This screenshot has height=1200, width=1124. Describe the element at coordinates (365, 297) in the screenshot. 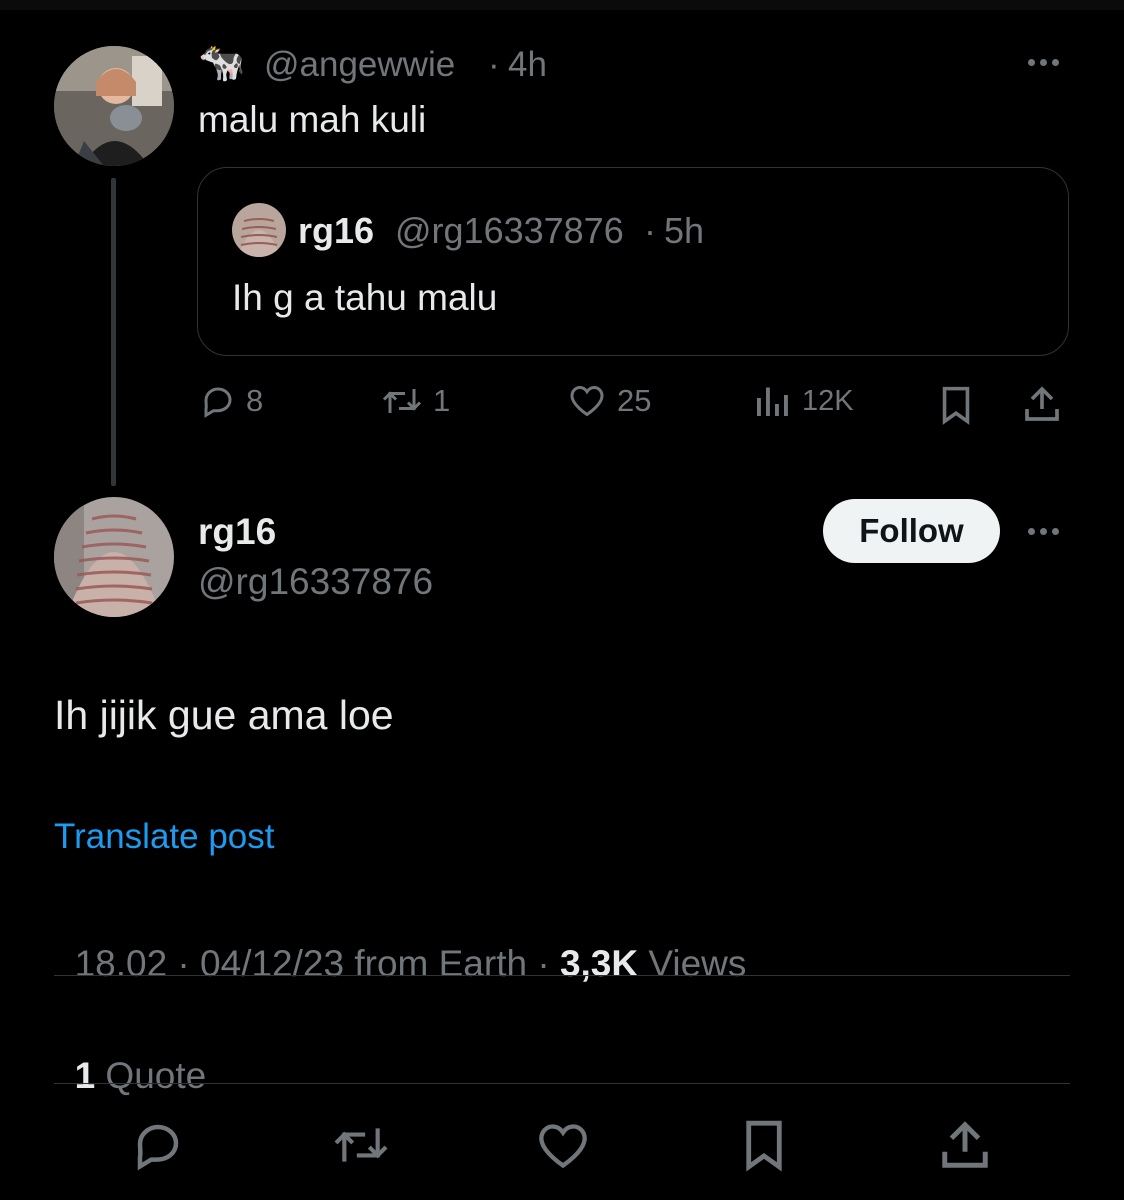

I see `quoted-text: Ih g a tahu malu` at that location.